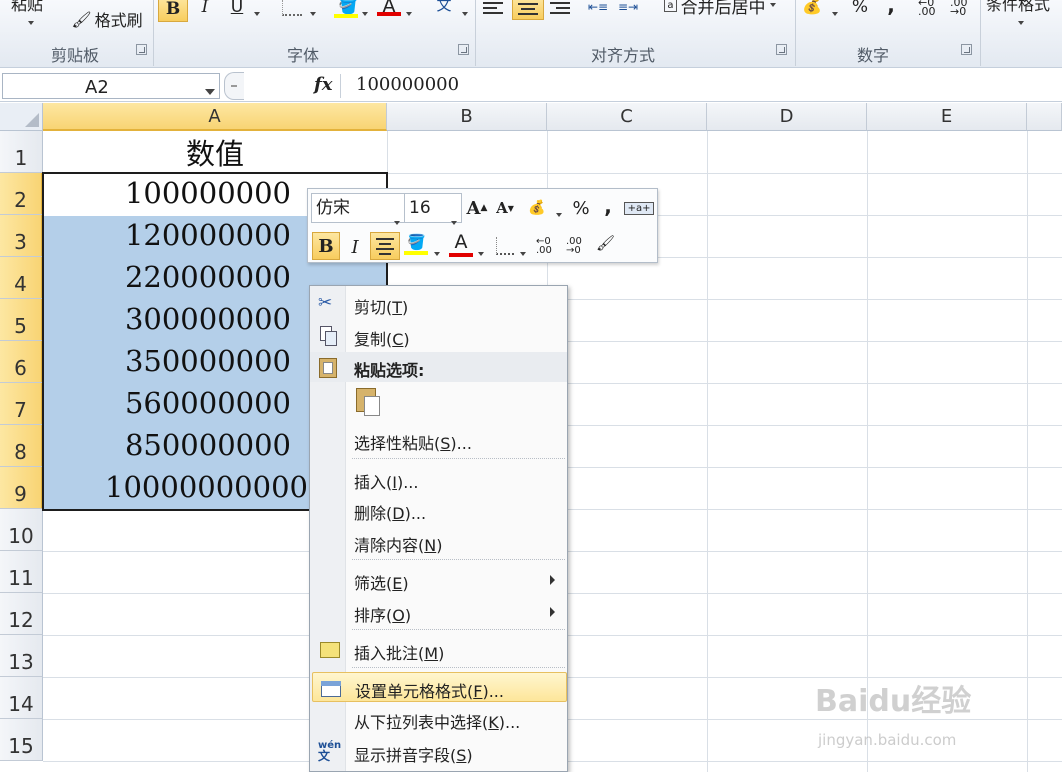 The image size is (1062, 772). I want to click on phonetic-dropdown-icon, so click(465, 12).